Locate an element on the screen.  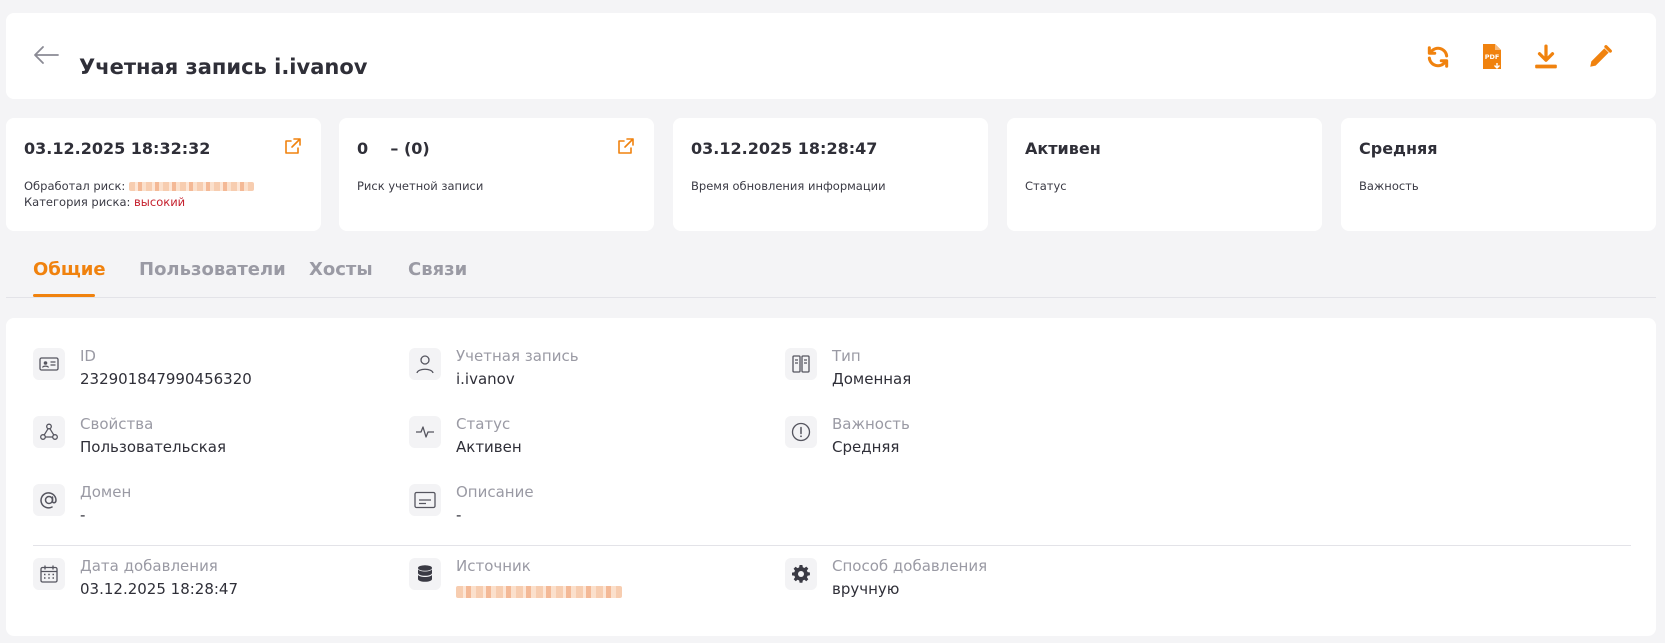
field-id: ID 232901847990456320 is located at coordinates (213, 372).